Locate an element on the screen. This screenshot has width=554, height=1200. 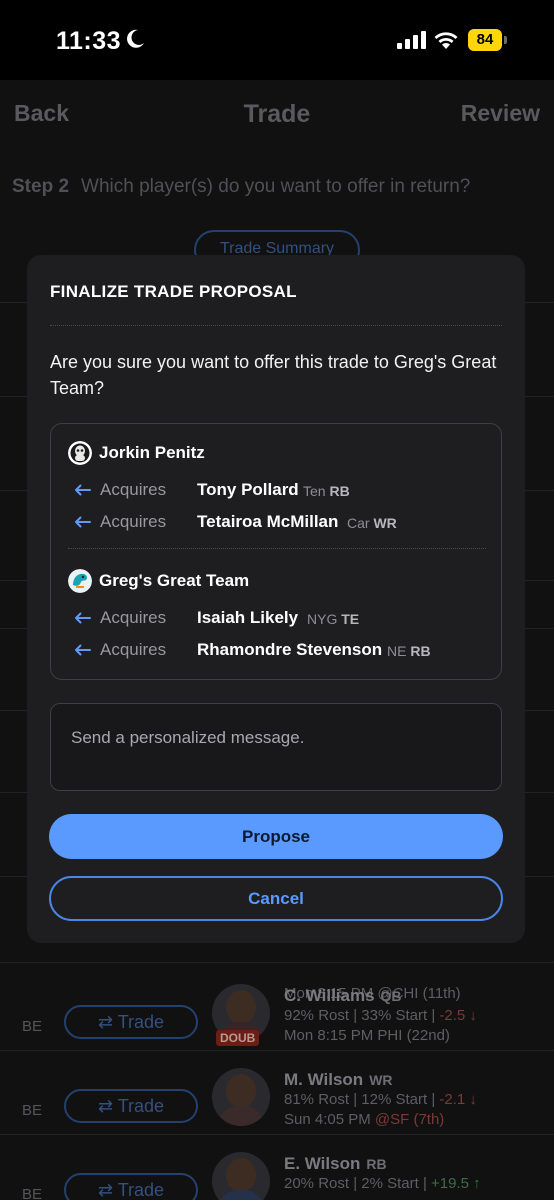
player-stats: 20% Rost | 2% Start | +19.5 ↑ is located at coordinates (382, 1183).